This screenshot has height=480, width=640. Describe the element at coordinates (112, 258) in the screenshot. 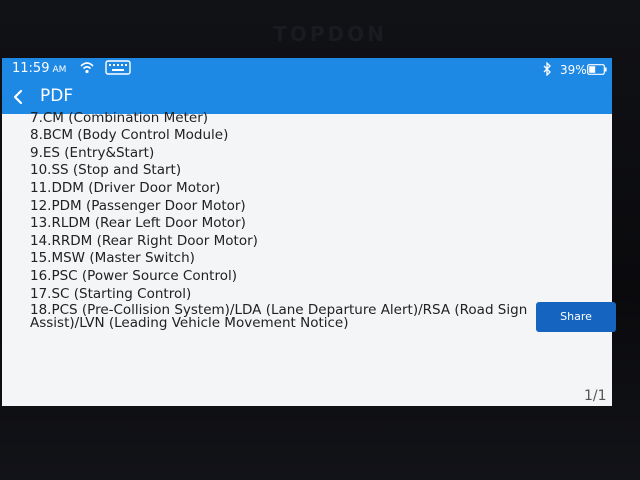

I see `list-item: 15.MSW (Master Switch)` at that location.